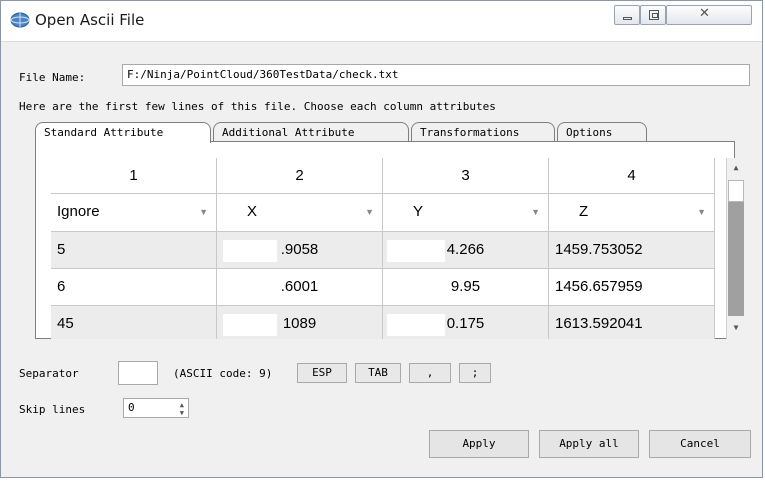 This screenshot has height=482, width=765. Describe the element at coordinates (131, 407) in the screenshot. I see `skip-lines-value: 0` at that location.